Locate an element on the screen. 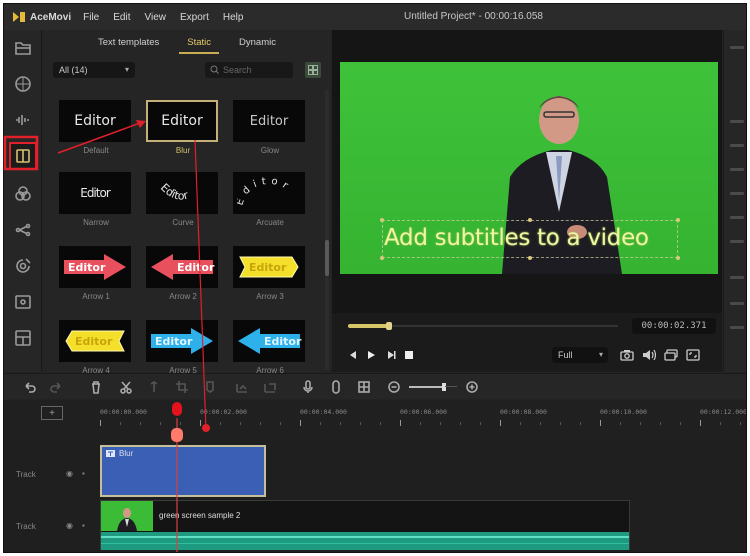 The width and height of the screenshot is (750, 556). template-default: Editor Default is located at coordinates (96, 127).